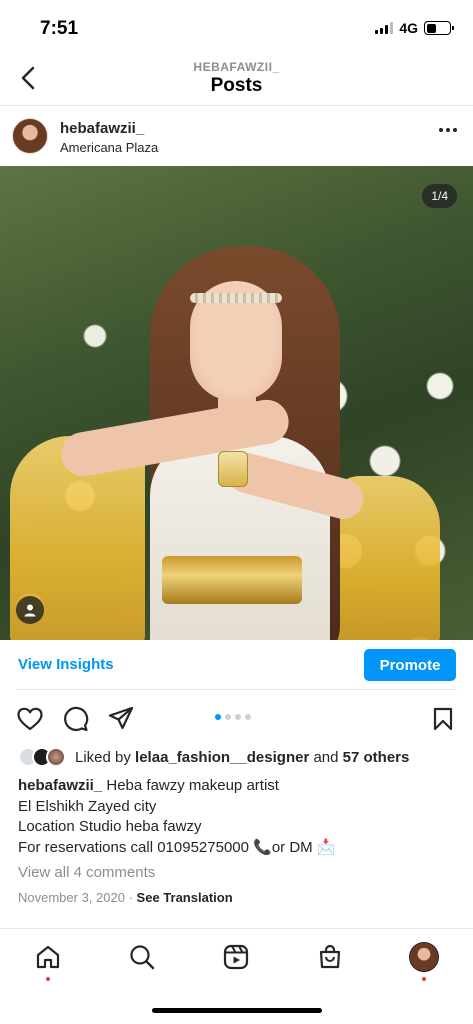 The height and width of the screenshot is (1024, 473). What do you see at coordinates (87, 806) in the screenshot?
I see `caption-line: El Elshikh Zayed city` at bounding box center [87, 806].